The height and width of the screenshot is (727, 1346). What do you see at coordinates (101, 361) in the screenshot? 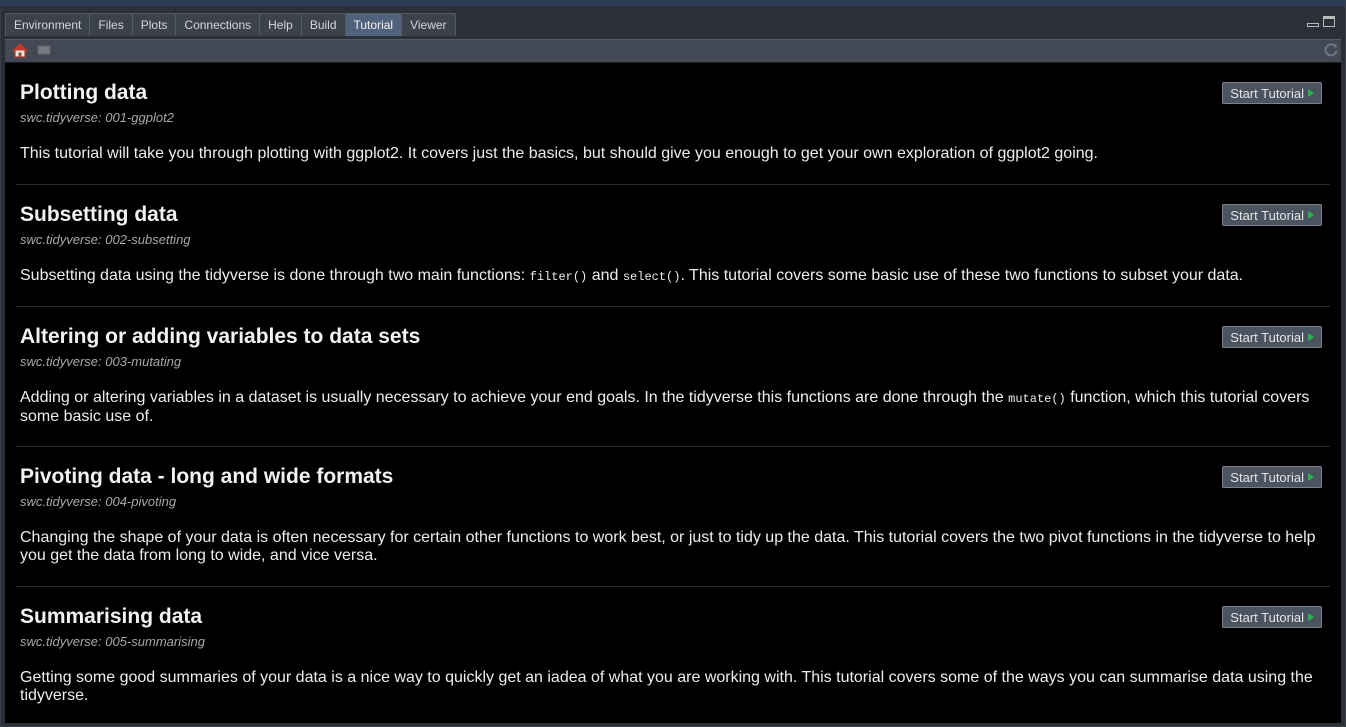
I see `tutorial-id: swc.tidyverse: 003-mutating` at bounding box center [101, 361].